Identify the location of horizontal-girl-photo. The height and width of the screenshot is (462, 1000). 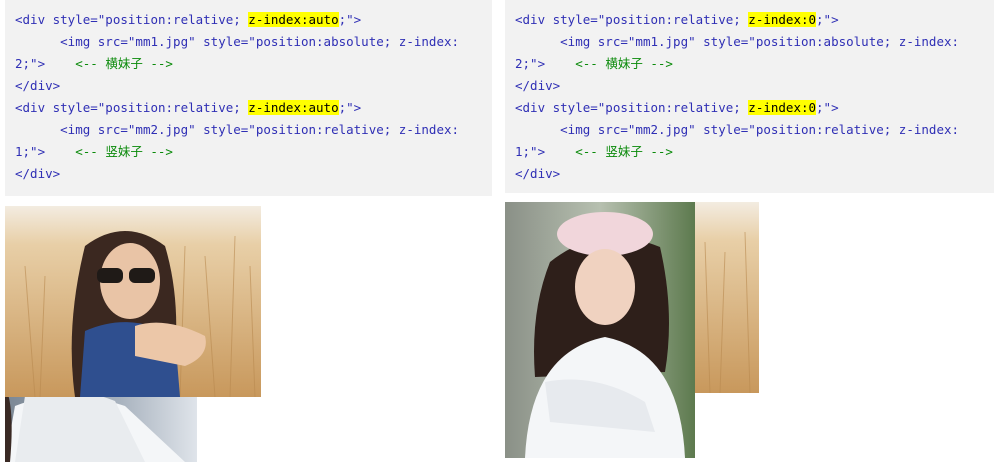
(133, 301).